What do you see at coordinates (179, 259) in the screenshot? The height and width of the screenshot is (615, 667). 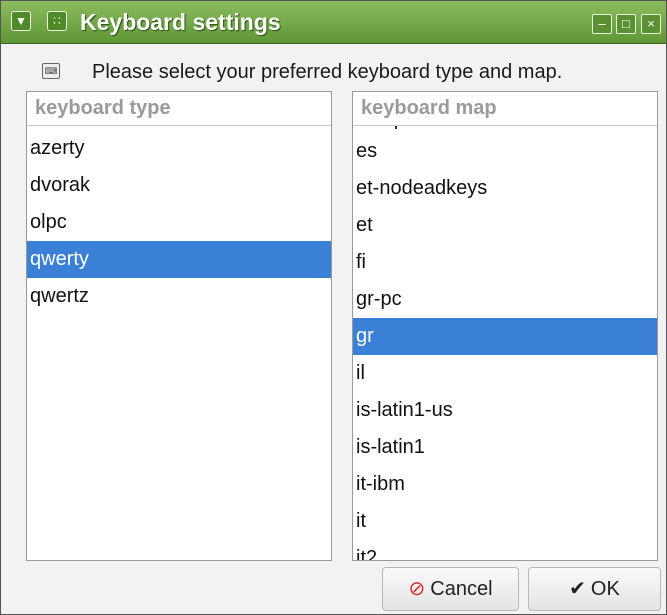 I see `keyboard-type-item-selected: qwerty` at bounding box center [179, 259].